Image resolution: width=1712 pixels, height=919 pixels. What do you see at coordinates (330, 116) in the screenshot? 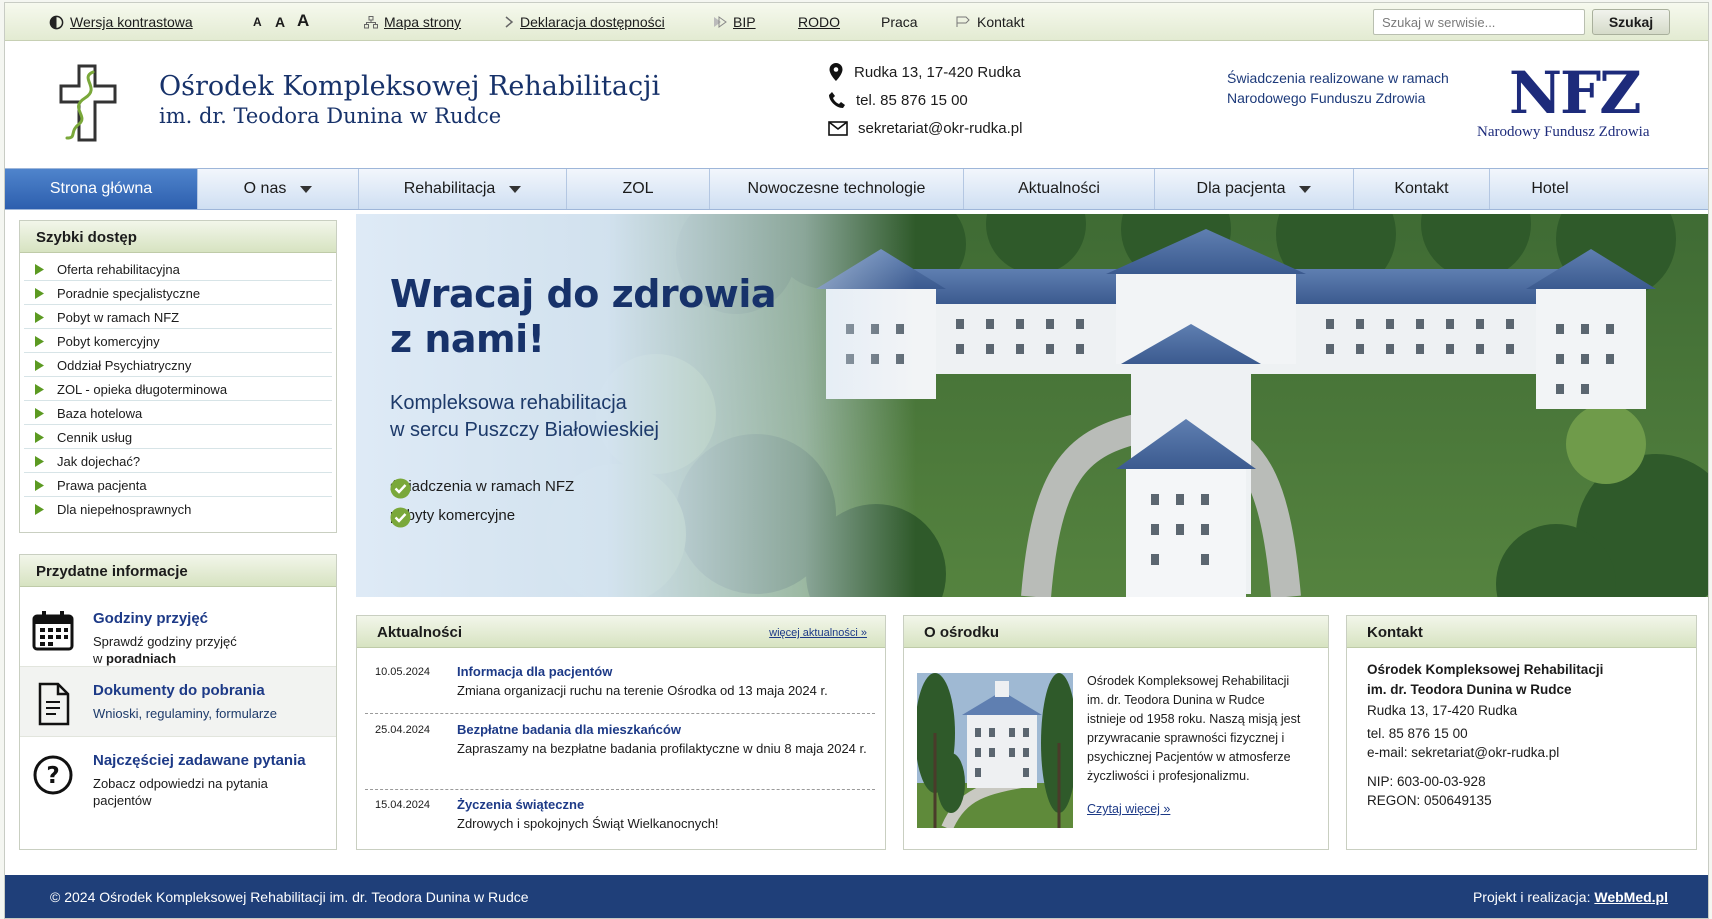
I see `institution-subtitle: im. dr. Teodora Dunina w Rudce` at bounding box center [330, 116].